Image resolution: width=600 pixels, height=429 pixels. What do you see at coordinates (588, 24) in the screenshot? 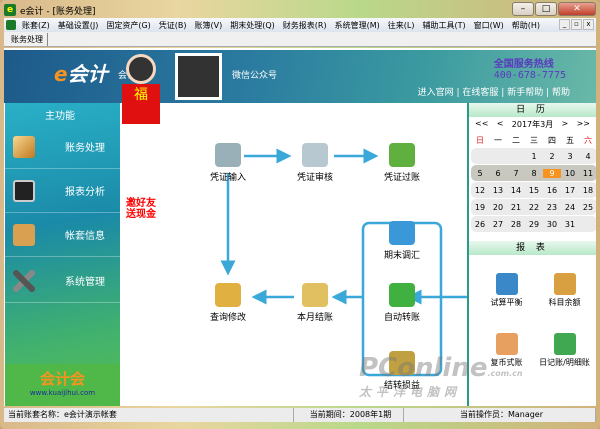
I see `mdi-close: x` at bounding box center [588, 24].